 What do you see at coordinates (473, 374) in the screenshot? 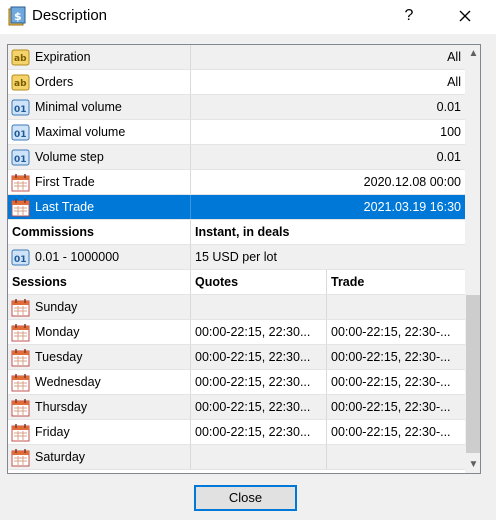
I see `scroll-thumb` at bounding box center [473, 374].